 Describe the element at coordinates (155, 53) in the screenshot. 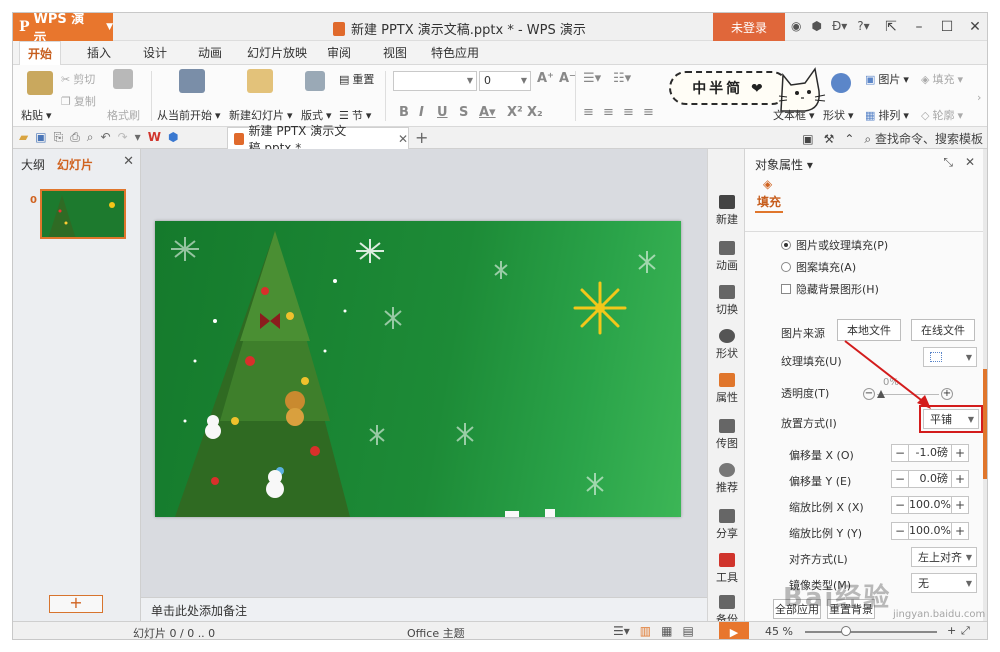

I see `tab-design: 设计` at that location.